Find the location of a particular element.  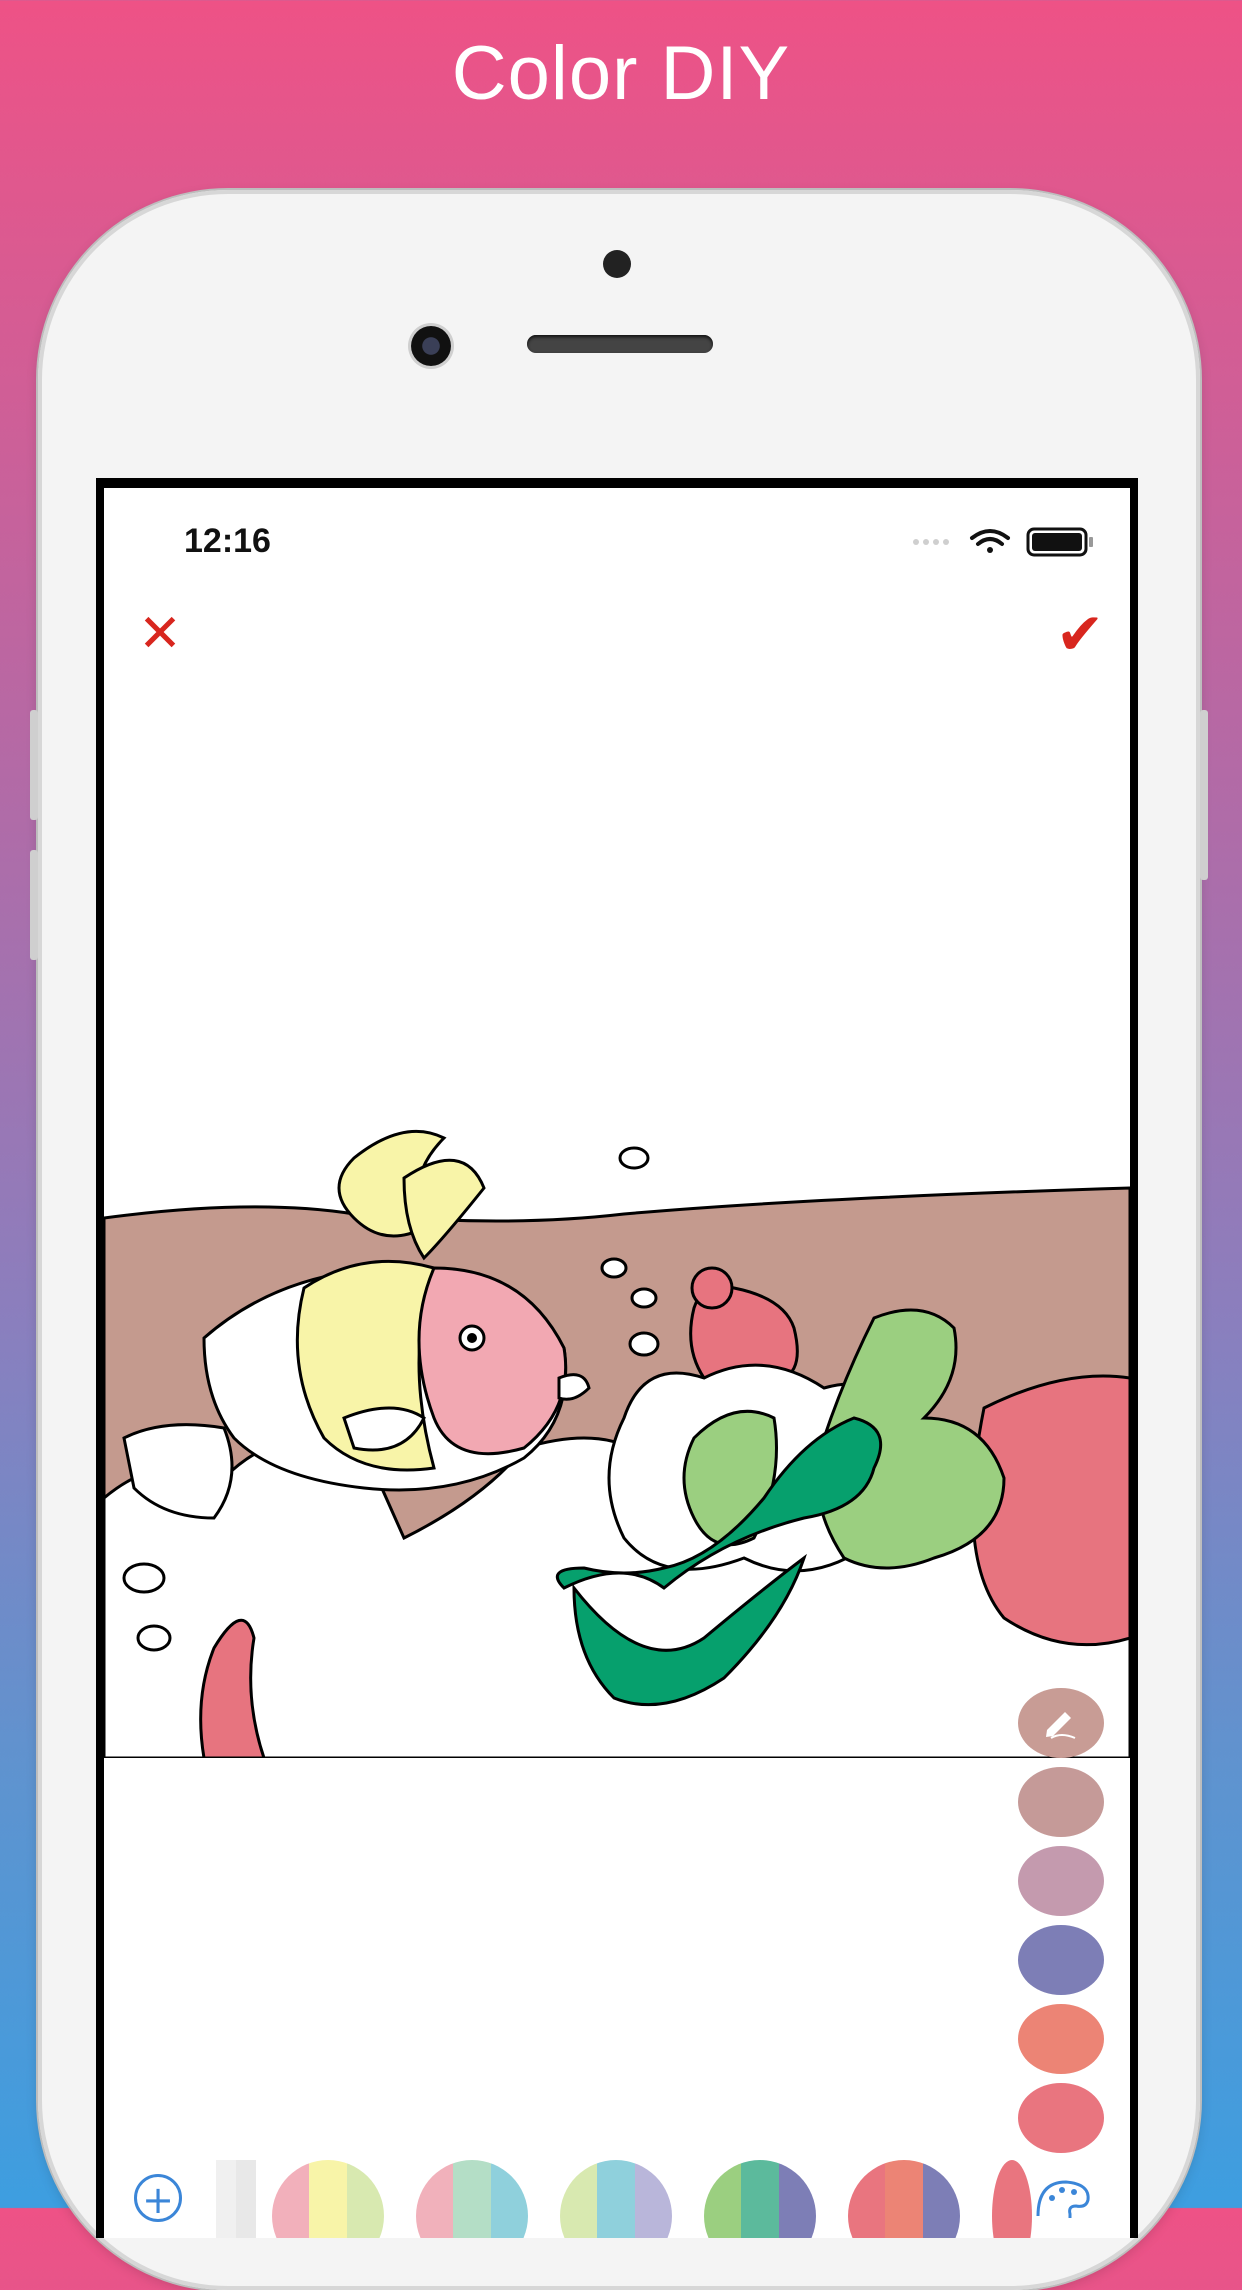

front-camera is located at coordinates (617, 264).